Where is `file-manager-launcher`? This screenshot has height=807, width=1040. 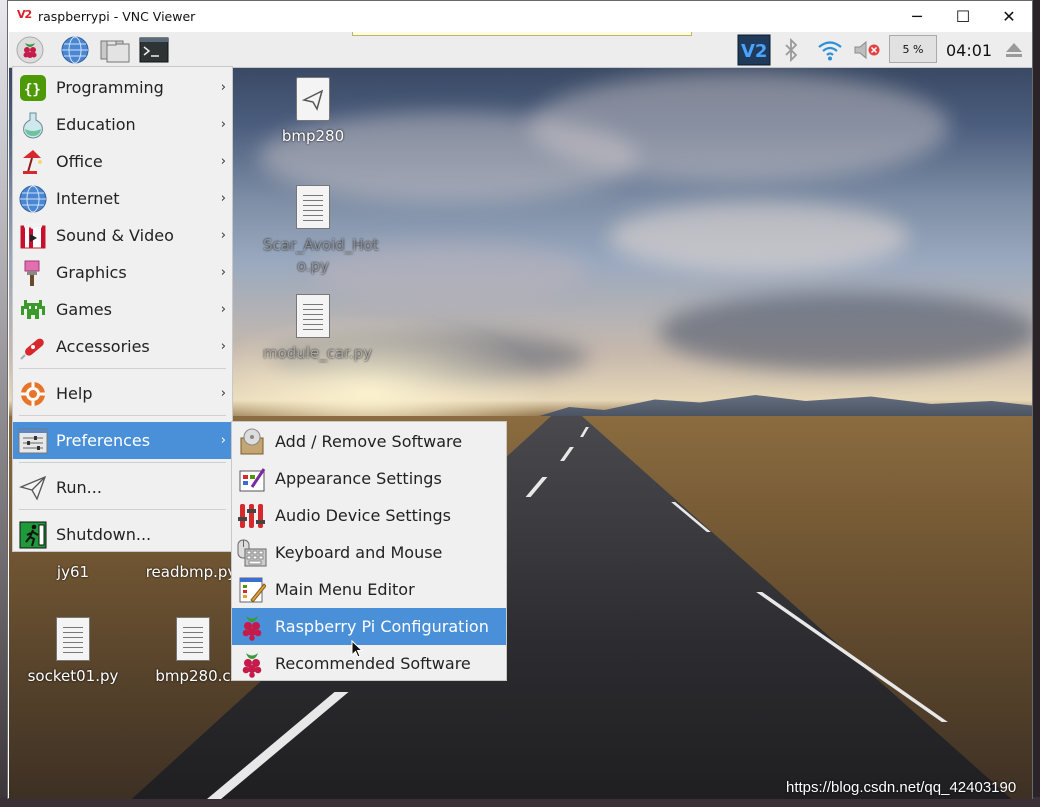 file-manager-launcher is located at coordinates (115, 50).